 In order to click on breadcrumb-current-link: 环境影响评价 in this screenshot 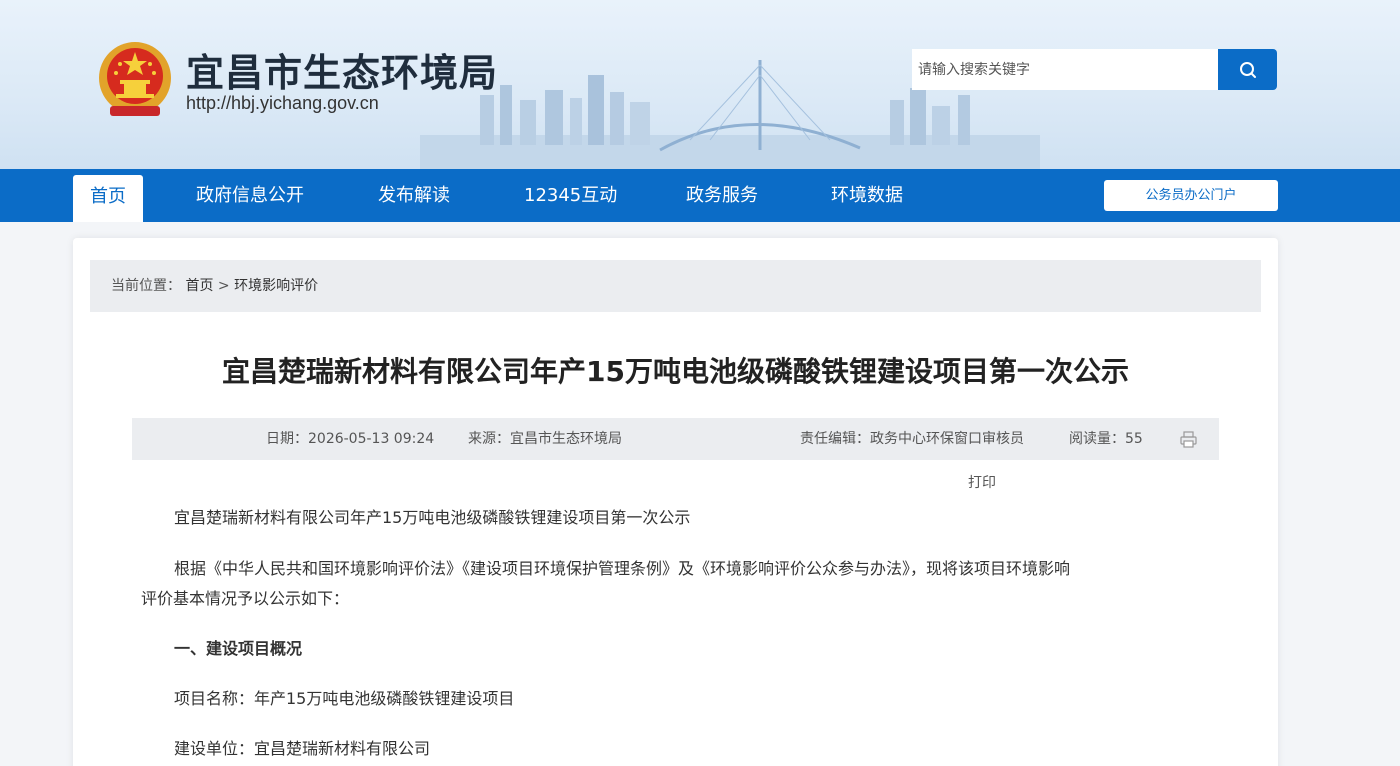, I will do `click(276, 286)`.